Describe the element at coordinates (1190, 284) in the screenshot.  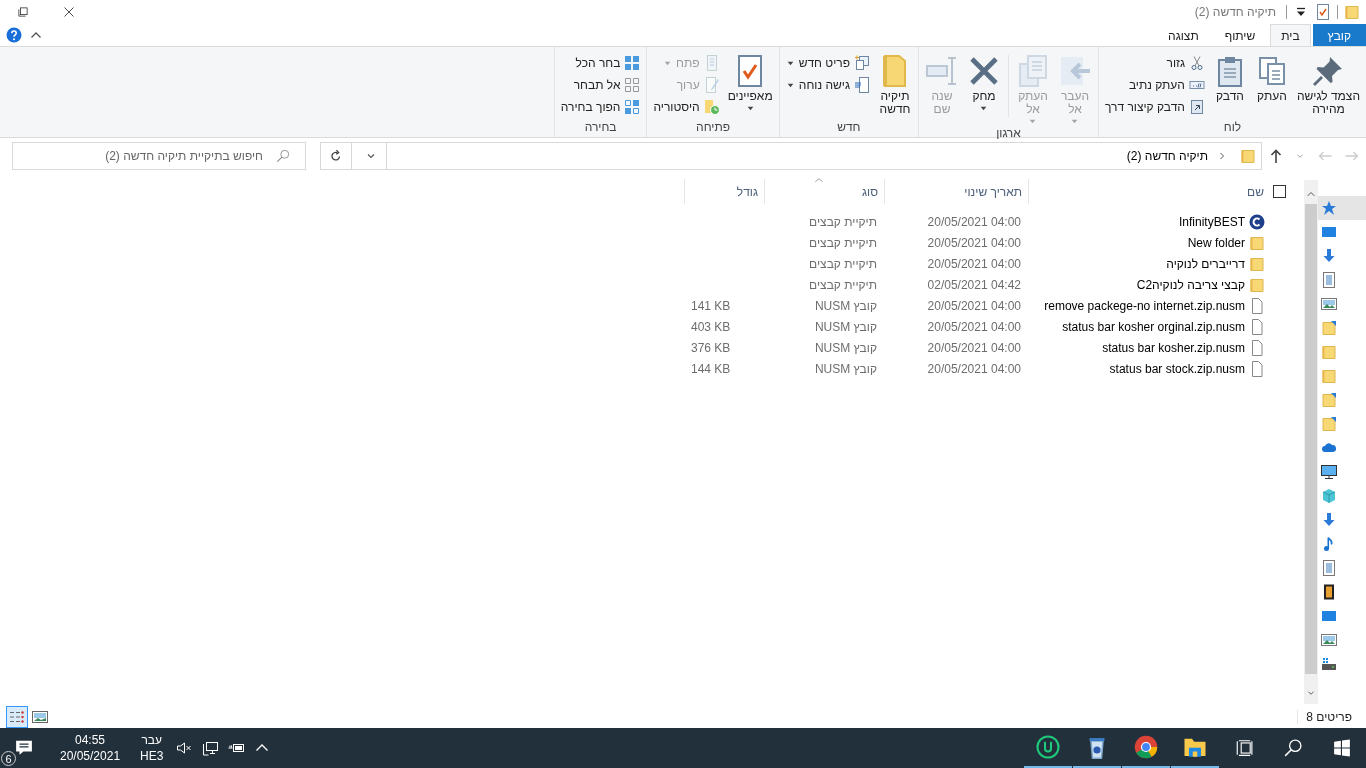
I see `file-name: C2קבצי צריבה לנוקיה` at that location.